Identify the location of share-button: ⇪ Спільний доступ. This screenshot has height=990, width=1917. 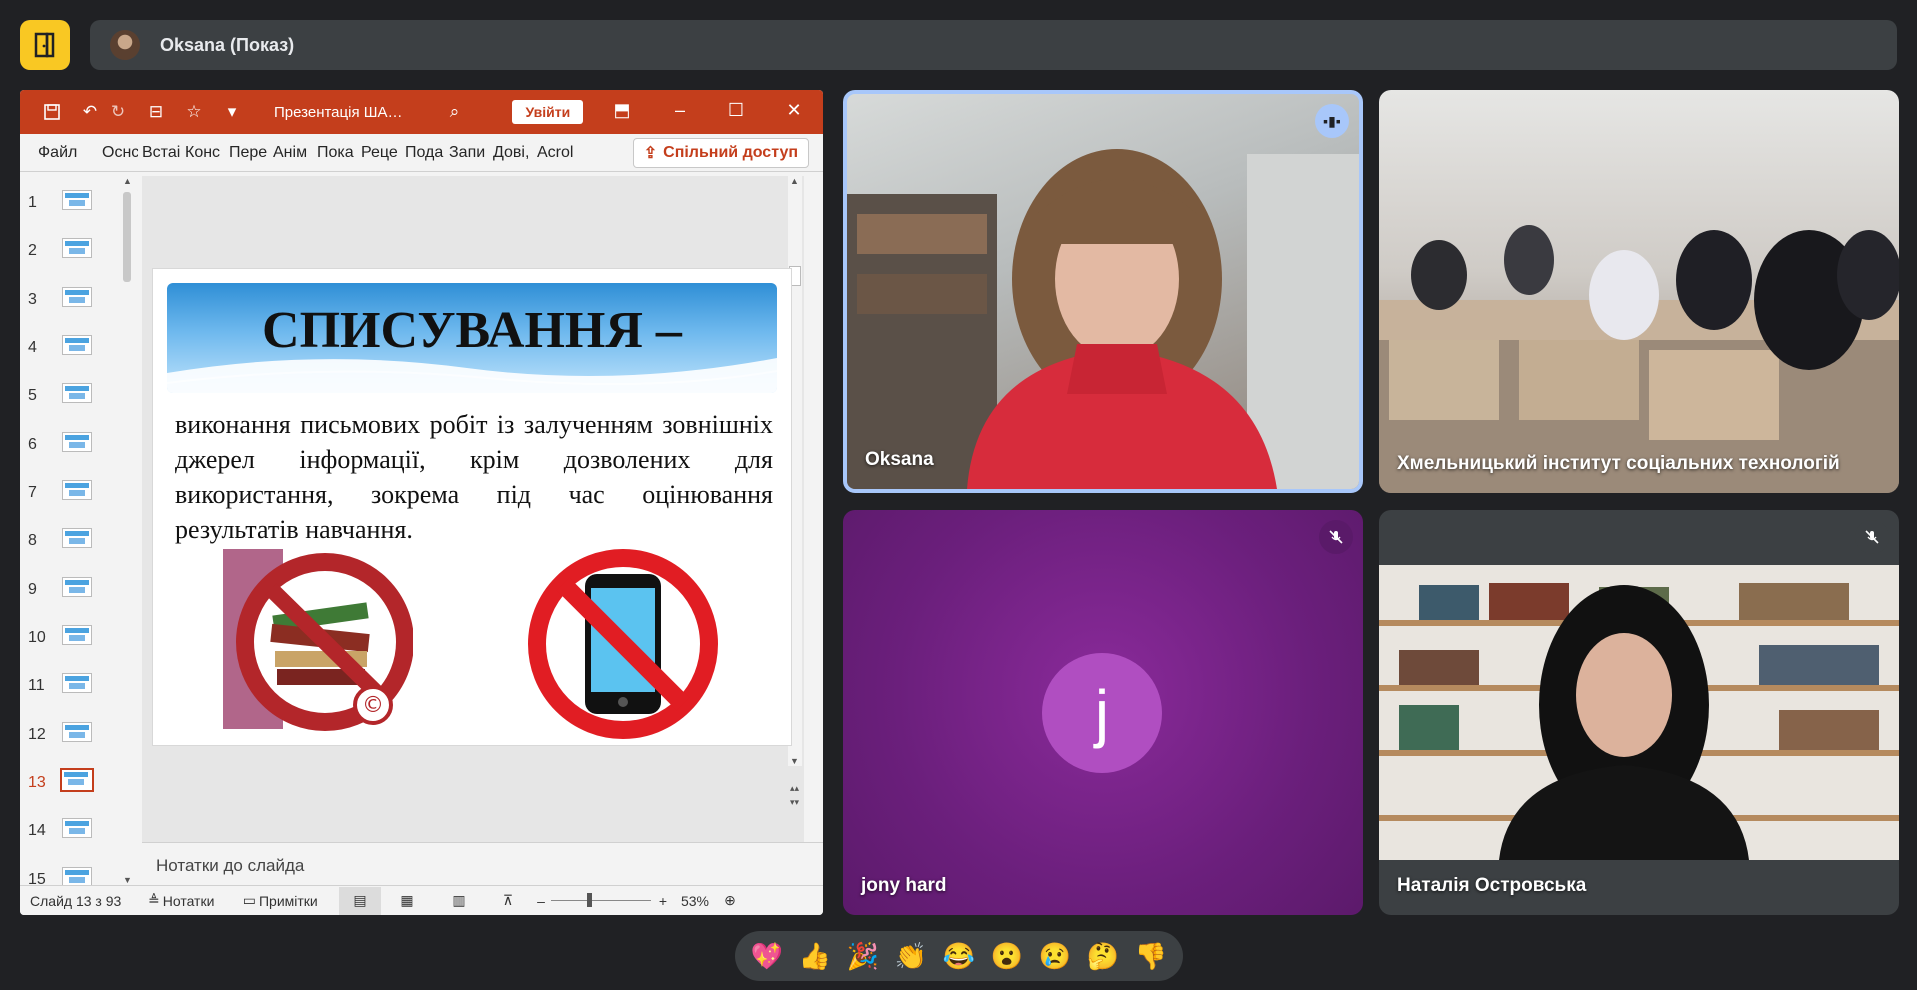
(720, 153).